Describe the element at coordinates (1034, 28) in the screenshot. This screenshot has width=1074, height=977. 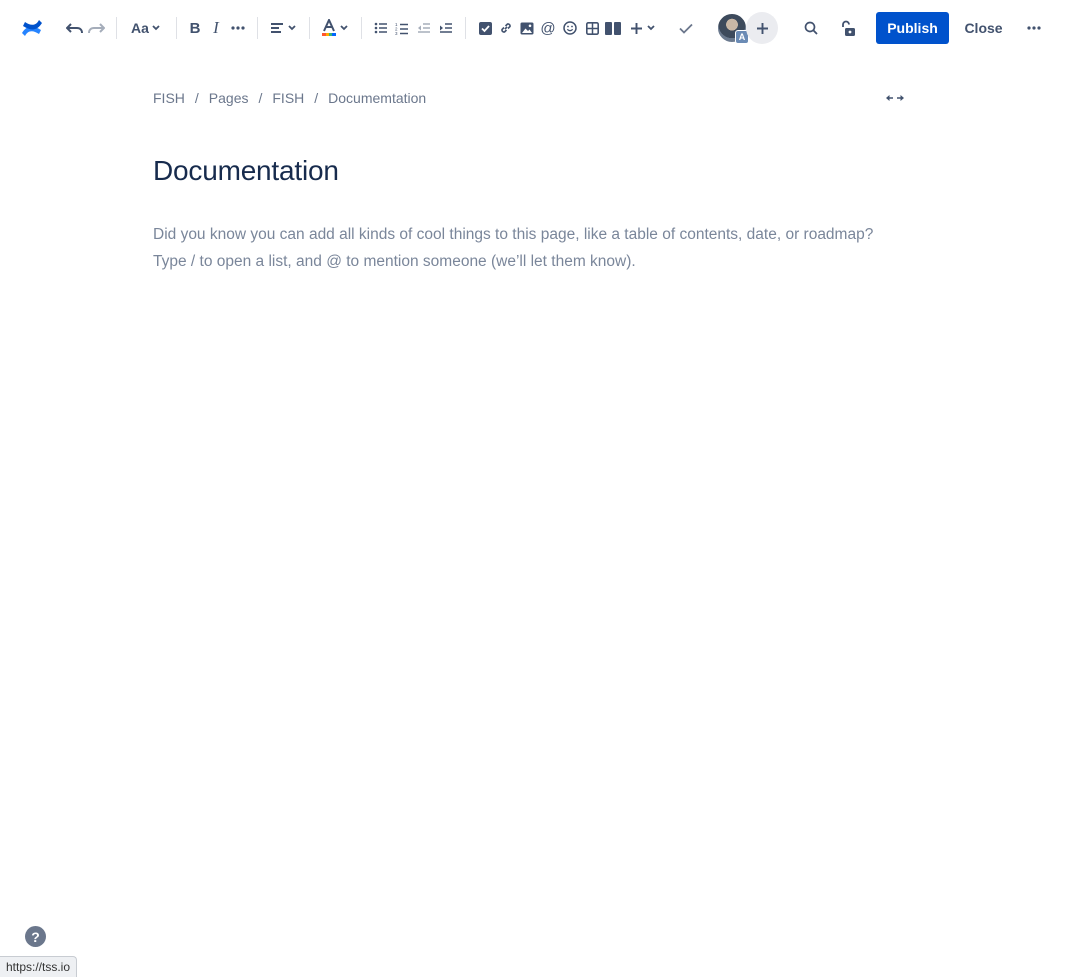
I see `more-actions-icon` at that location.